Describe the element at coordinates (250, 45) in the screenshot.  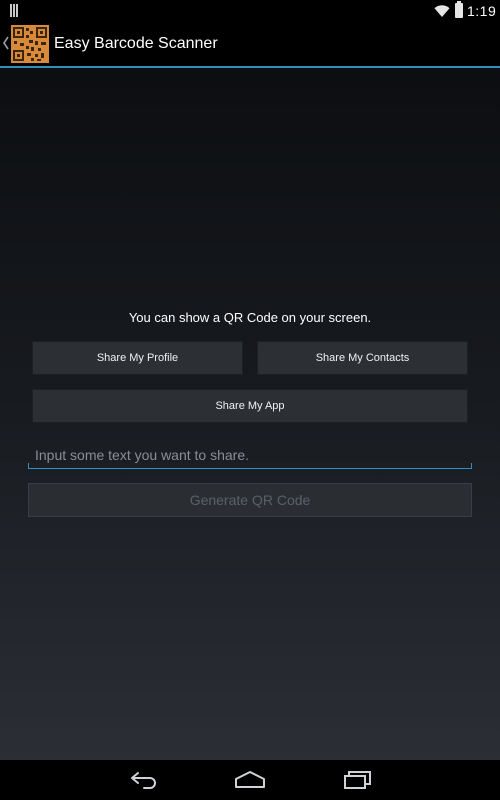
I see `action-bar: Easy Barcode Scanner` at that location.